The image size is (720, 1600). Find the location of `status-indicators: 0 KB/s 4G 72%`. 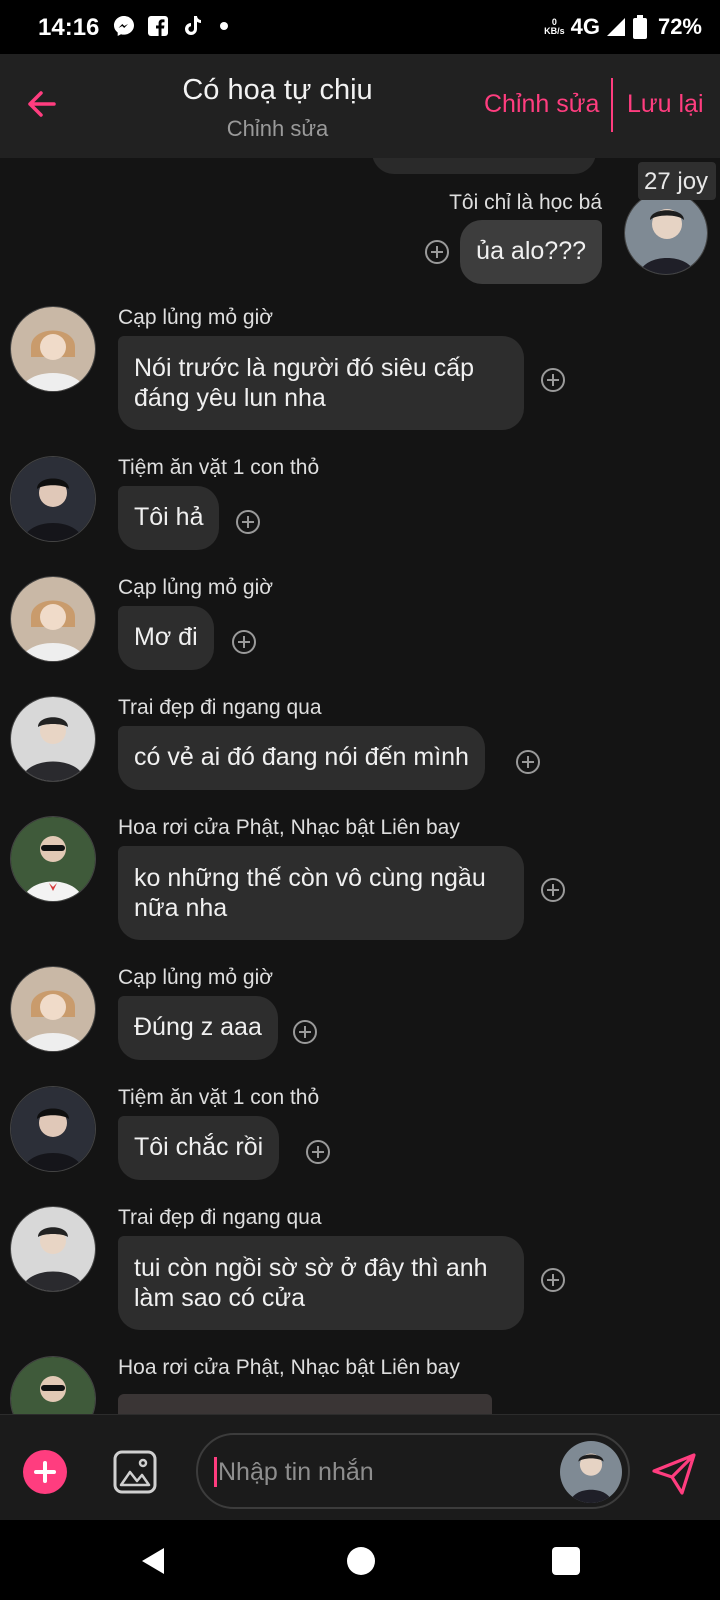

status-indicators: 0 KB/s 4G 72% is located at coordinates (623, 27).